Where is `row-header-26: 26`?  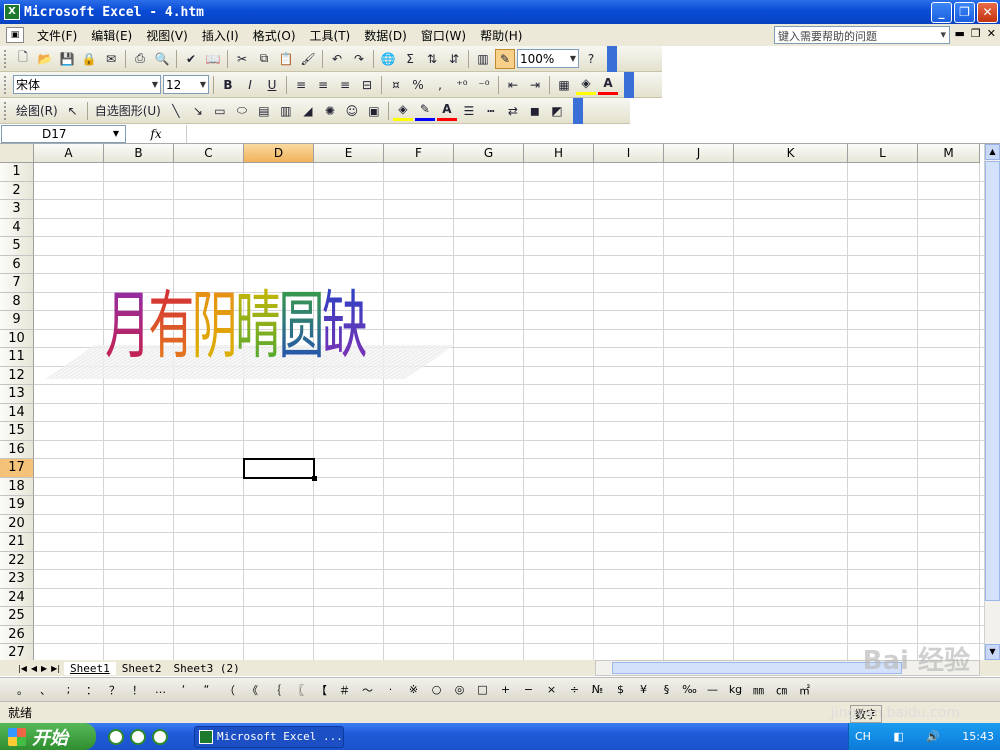 row-header-26: 26 is located at coordinates (17, 634).